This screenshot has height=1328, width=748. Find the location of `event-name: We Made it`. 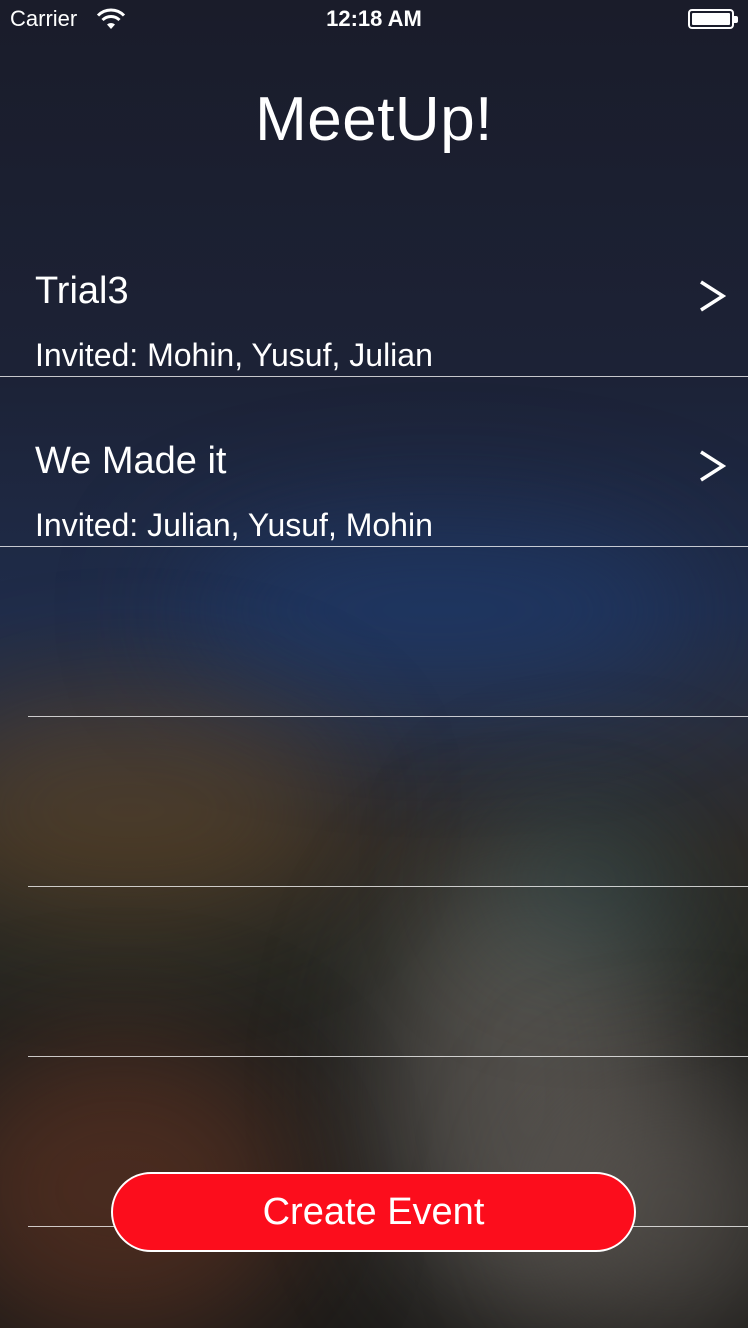

event-name: We Made it is located at coordinates (131, 461).